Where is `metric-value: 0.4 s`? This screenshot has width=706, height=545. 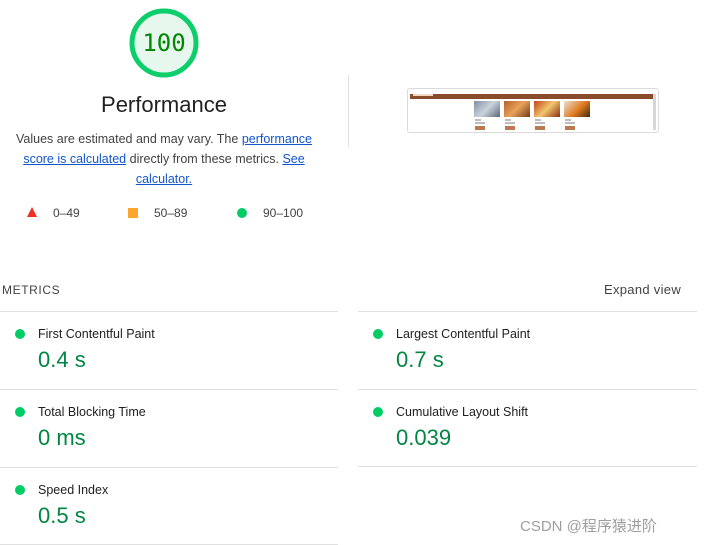
metric-value: 0.4 s is located at coordinates (62, 359).